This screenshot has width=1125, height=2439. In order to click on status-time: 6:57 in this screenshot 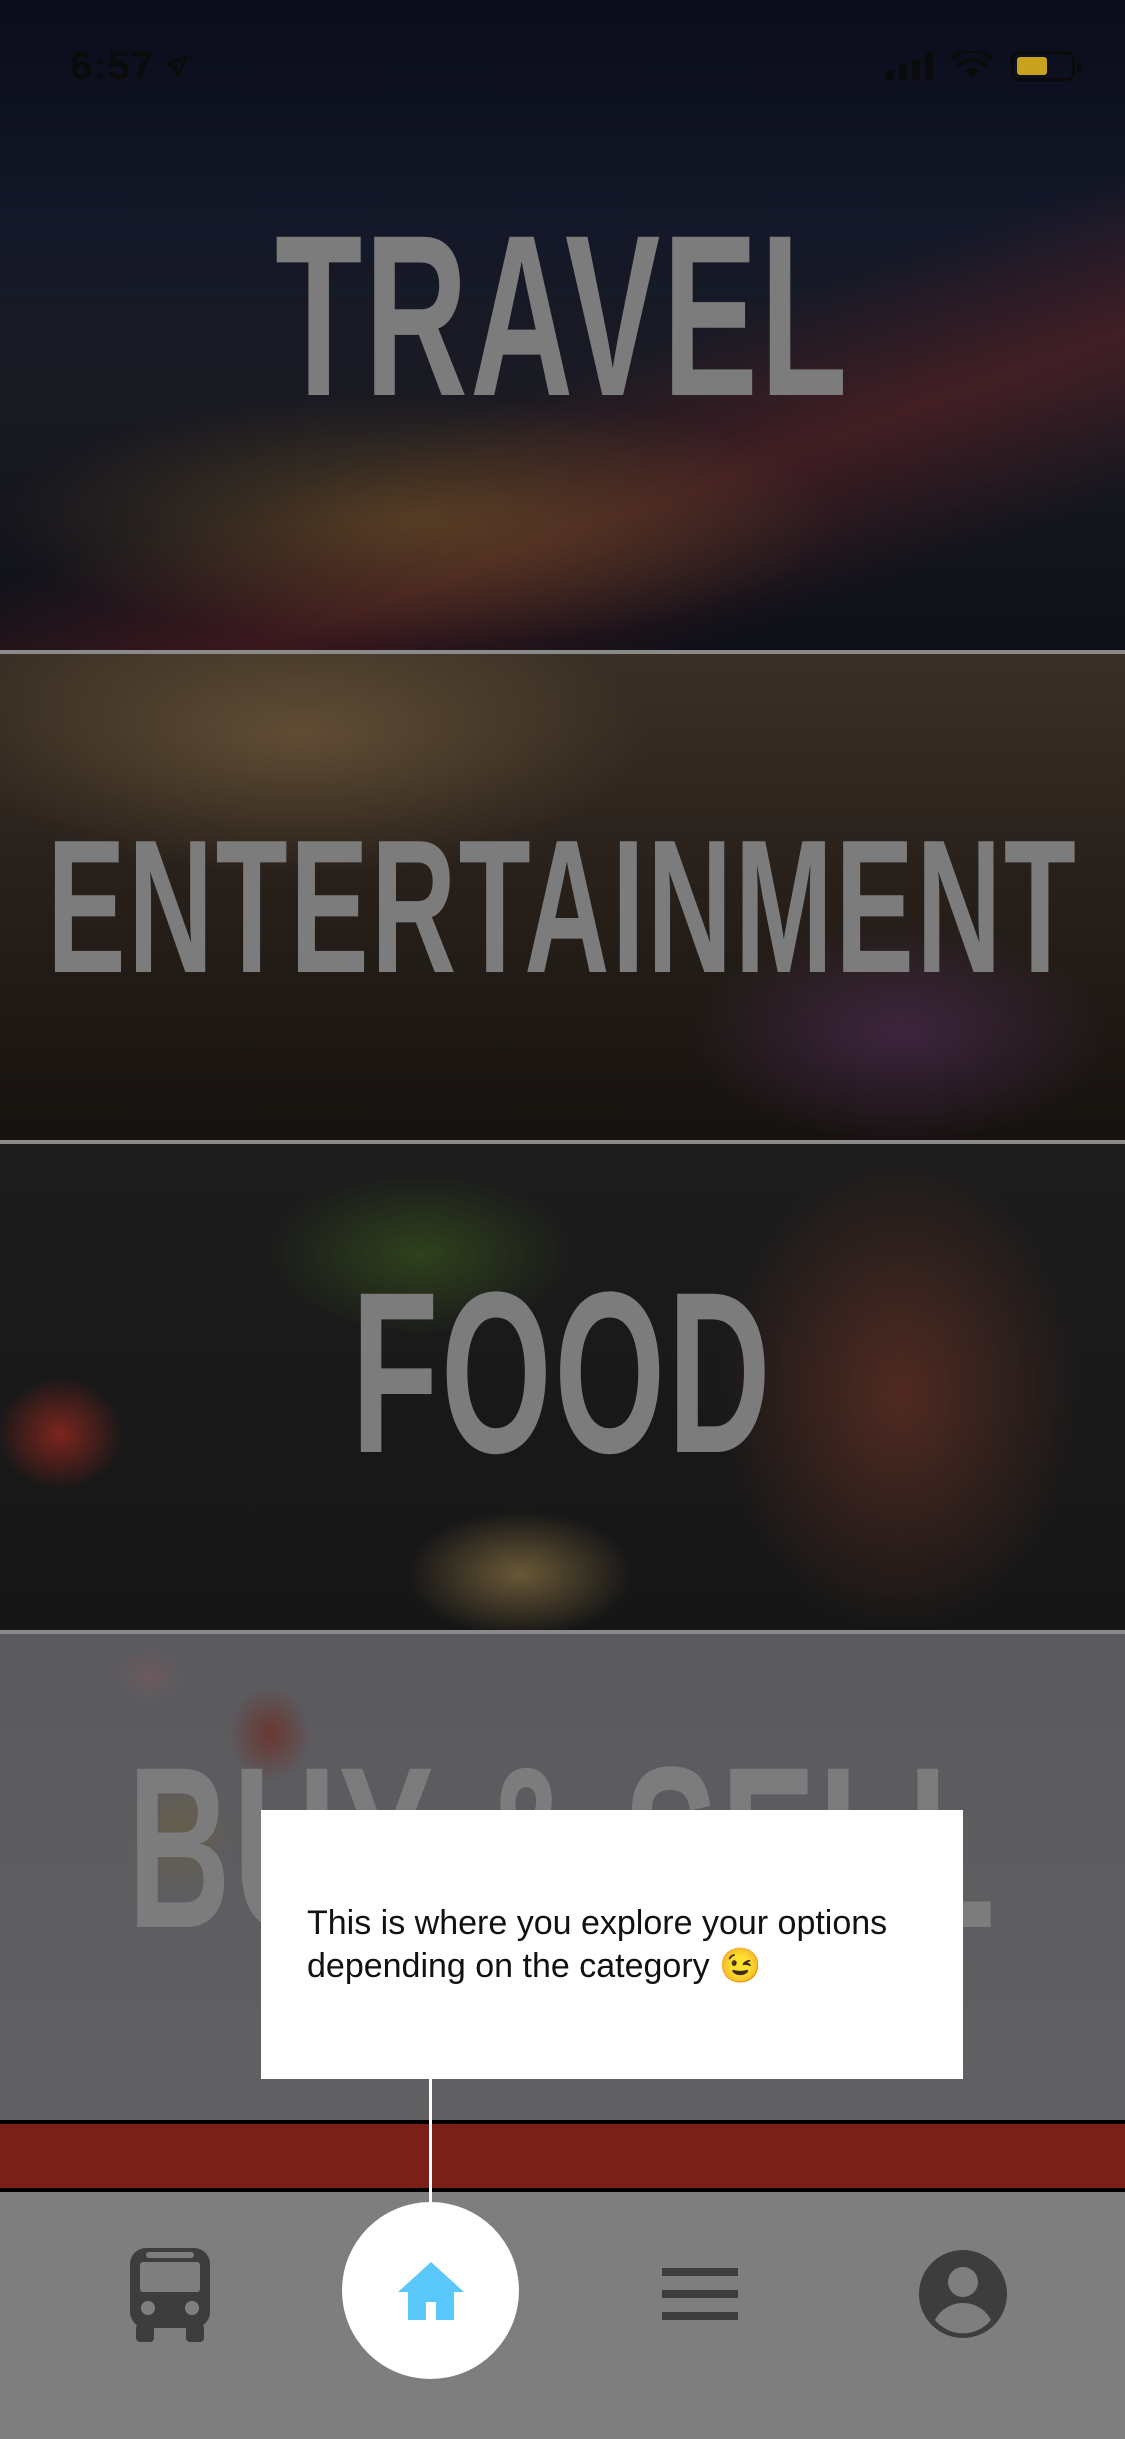, I will do `click(130, 66)`.